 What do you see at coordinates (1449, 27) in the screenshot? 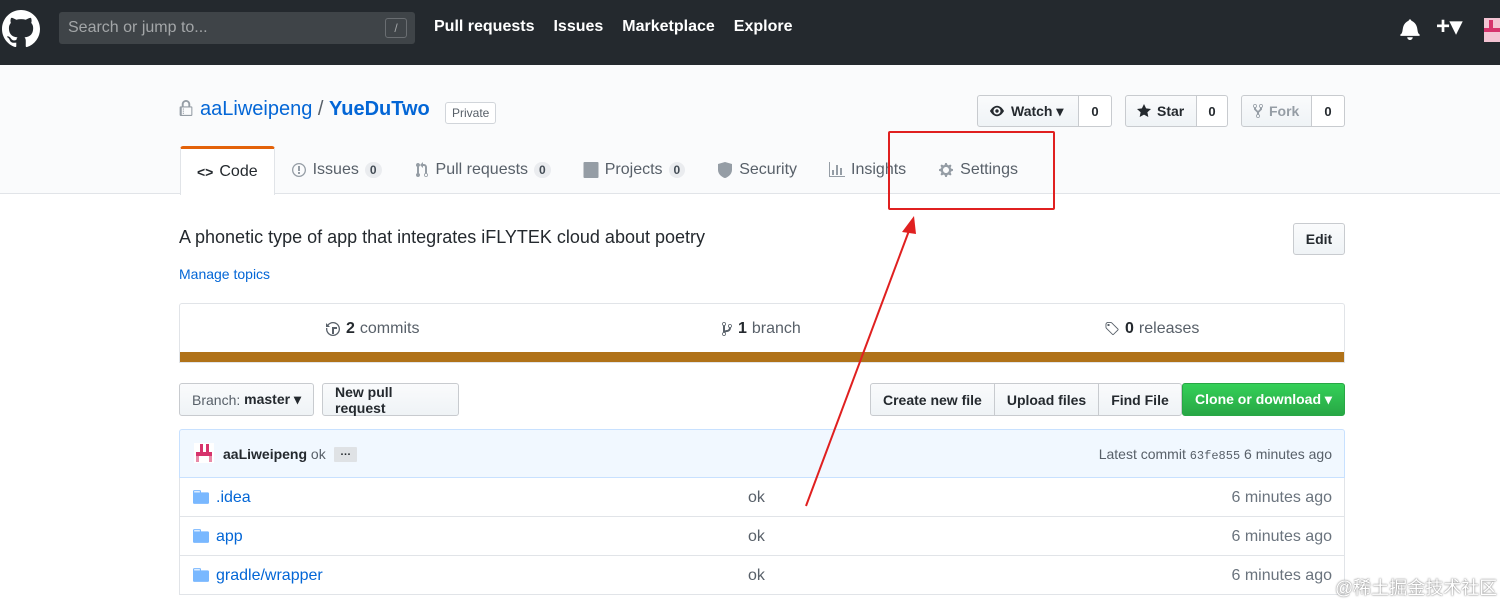
I see `create-new-dropdown: +▾` at bounding box center [1449, 27].